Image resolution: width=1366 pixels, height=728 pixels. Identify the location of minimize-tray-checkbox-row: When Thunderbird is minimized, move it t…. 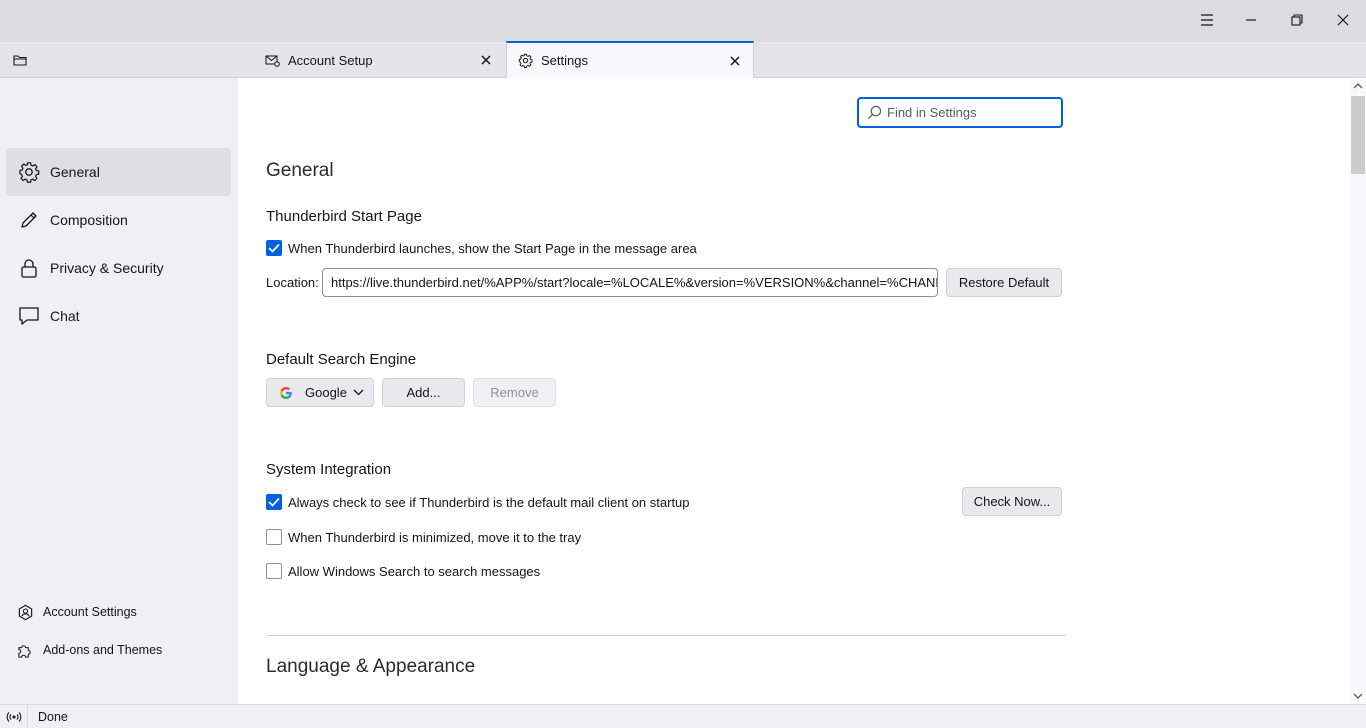
(423, 537).